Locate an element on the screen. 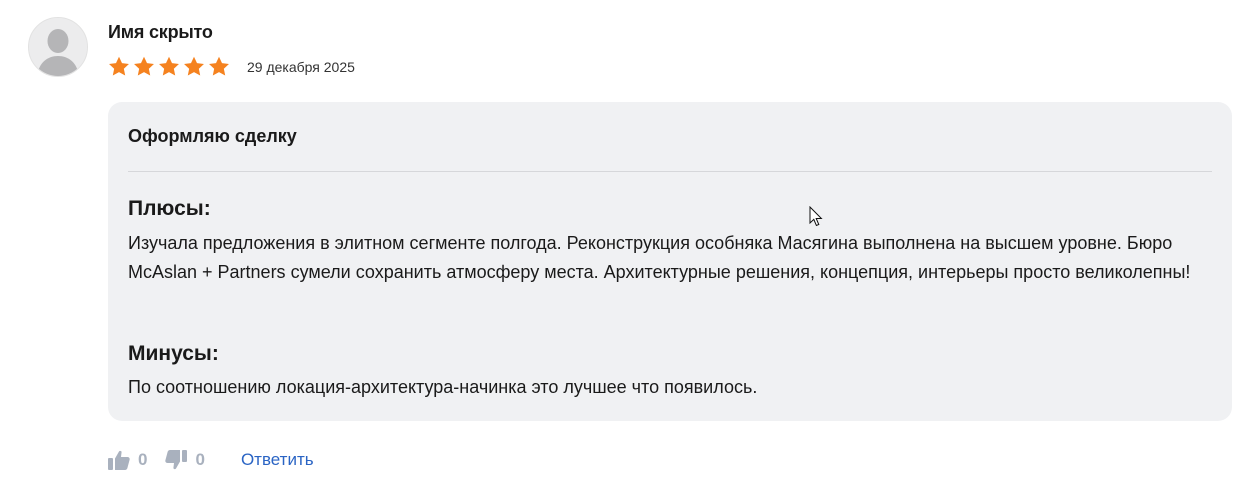 The height and width of the screenshot is (502, 1256). divider is located at coordinates (670, 171).